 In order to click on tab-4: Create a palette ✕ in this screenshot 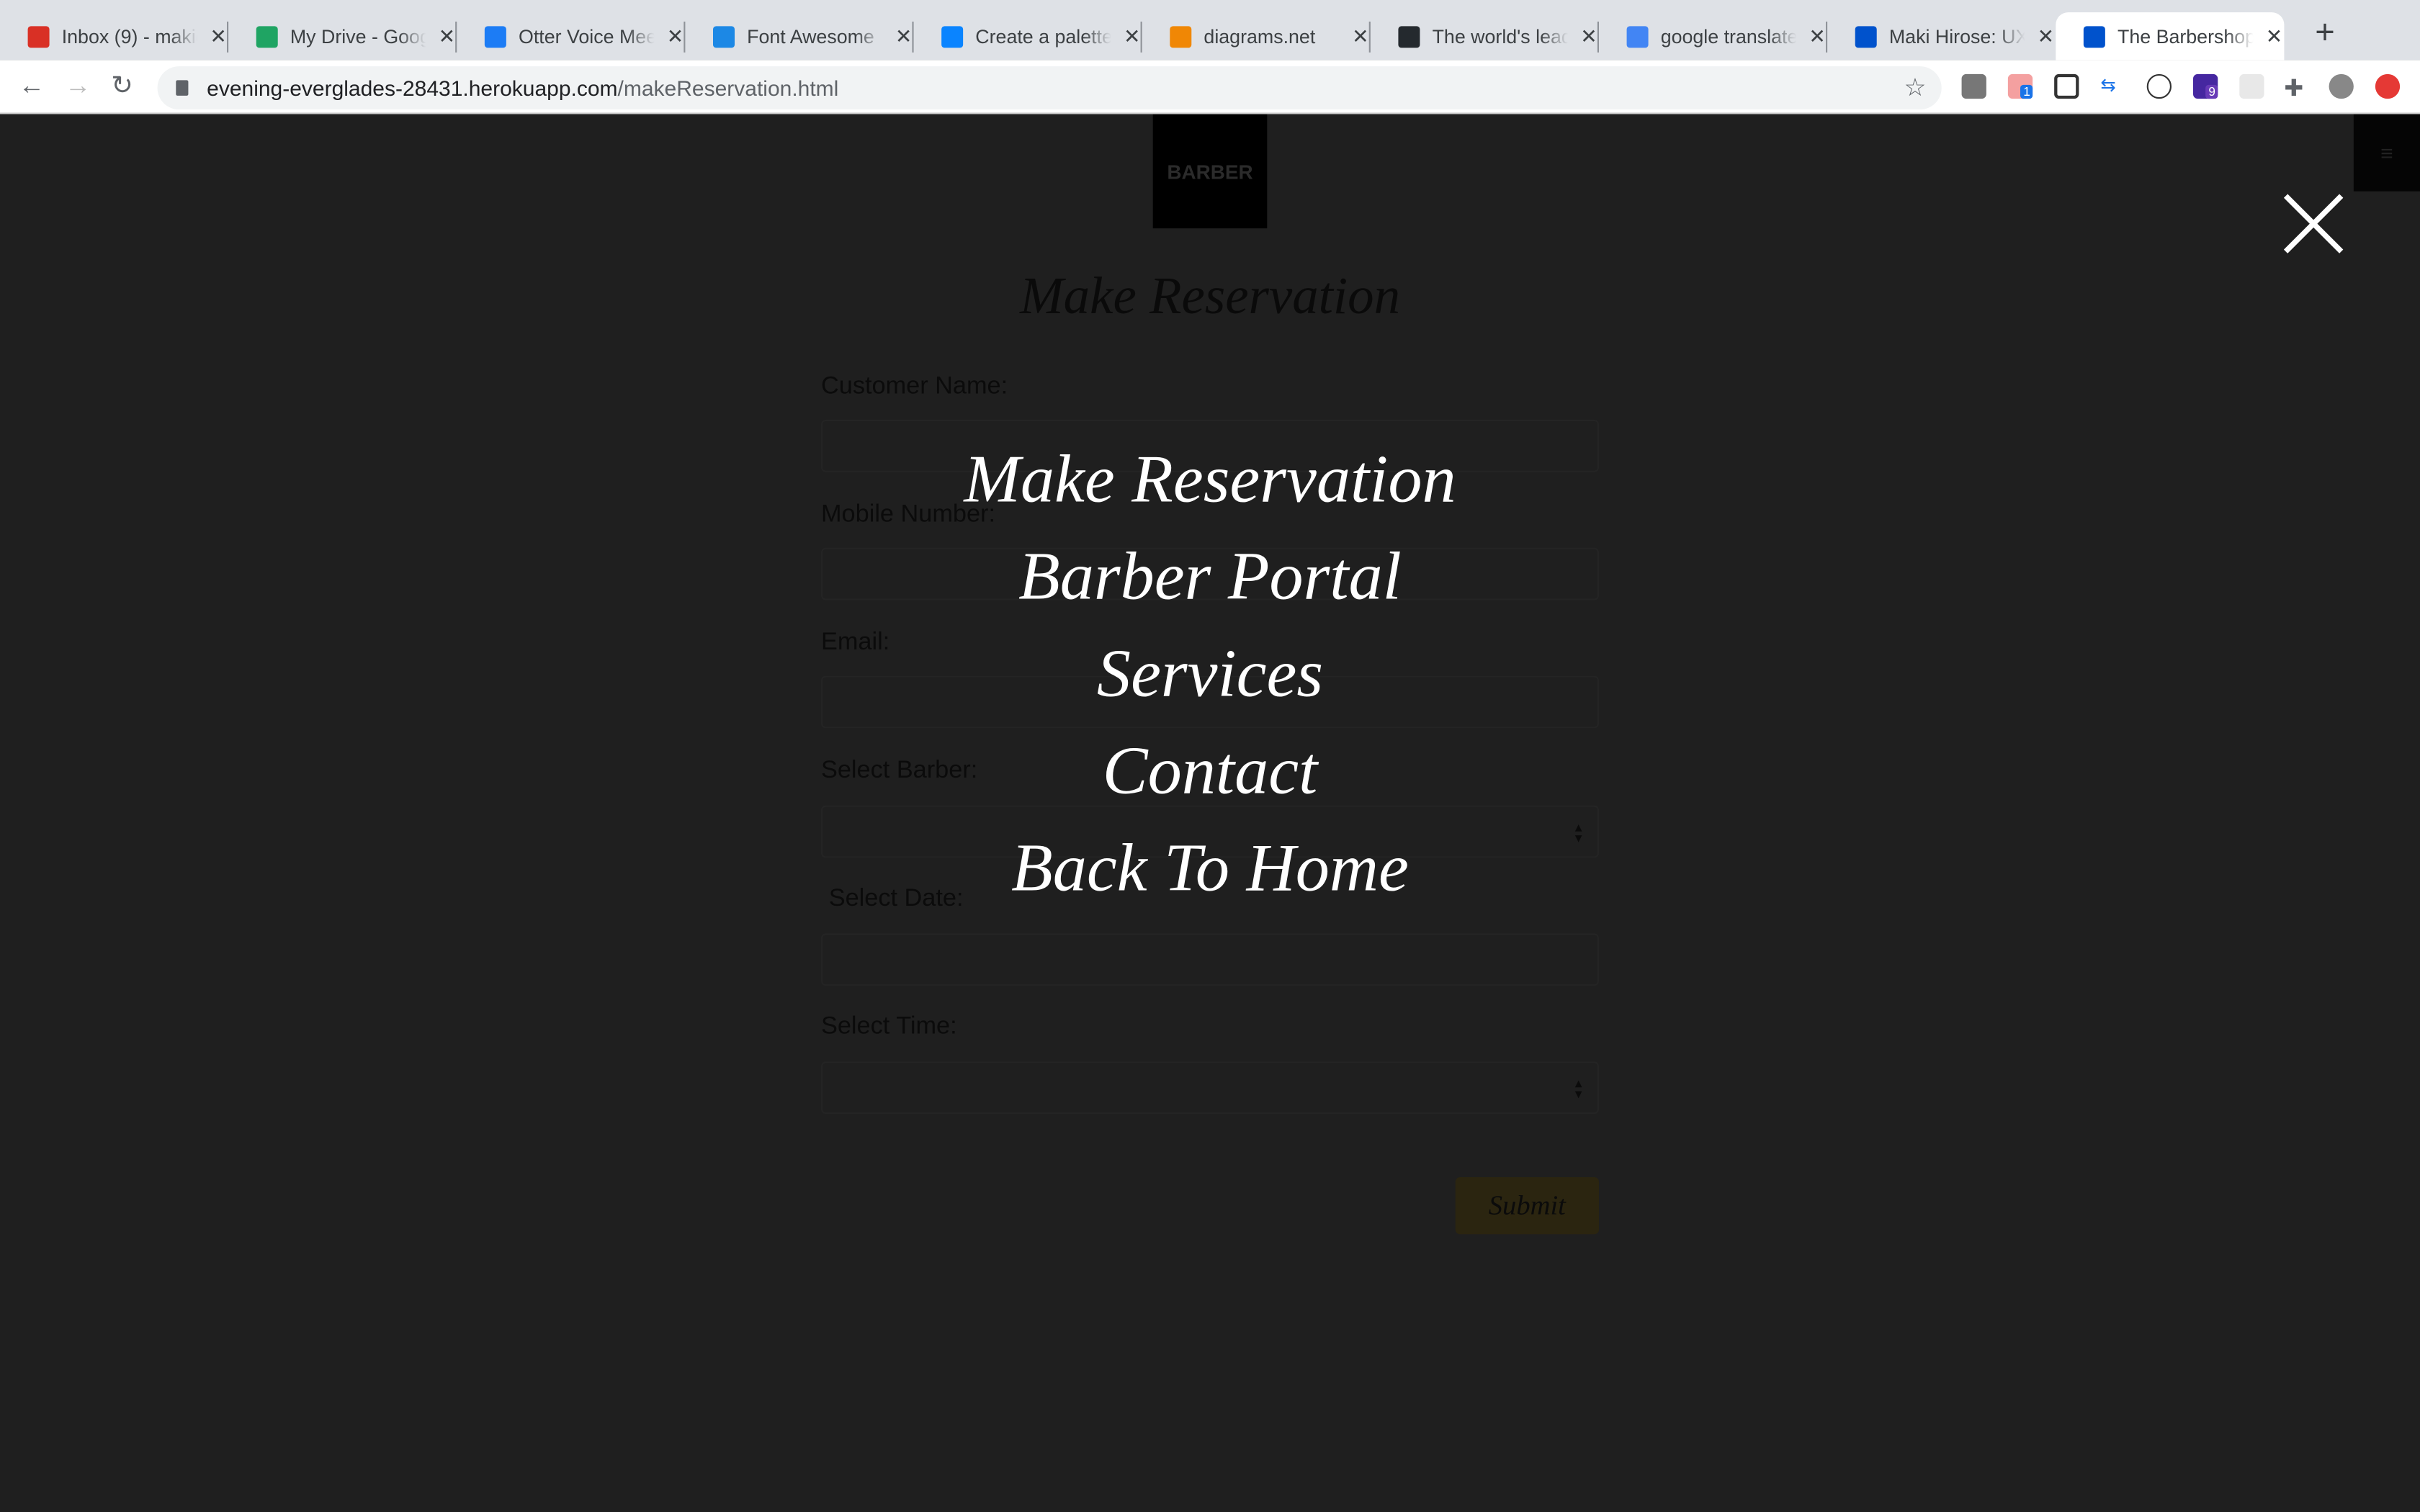, I will do `click(1028, 36)`.